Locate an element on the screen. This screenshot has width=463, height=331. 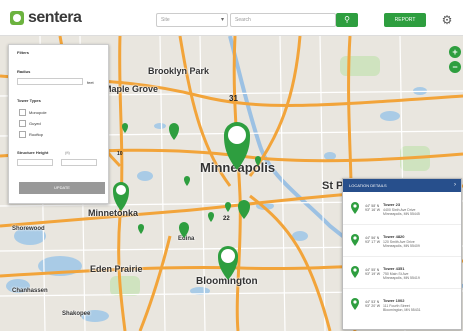
close-icon: › is located at coordinates (455, 185).